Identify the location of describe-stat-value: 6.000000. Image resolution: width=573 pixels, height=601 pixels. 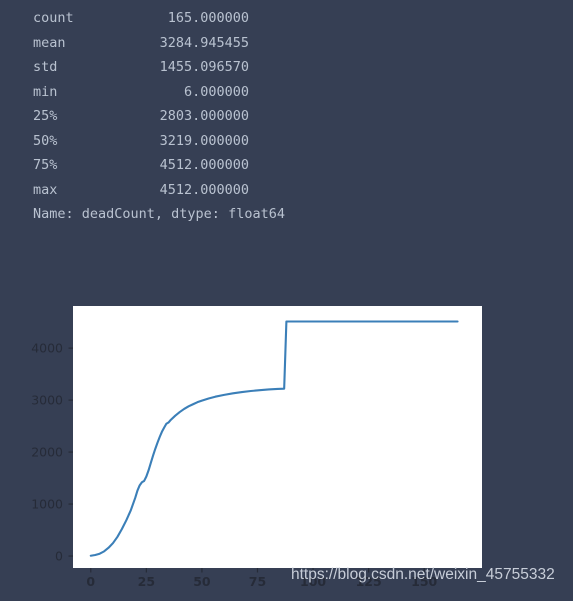
(216, 91).